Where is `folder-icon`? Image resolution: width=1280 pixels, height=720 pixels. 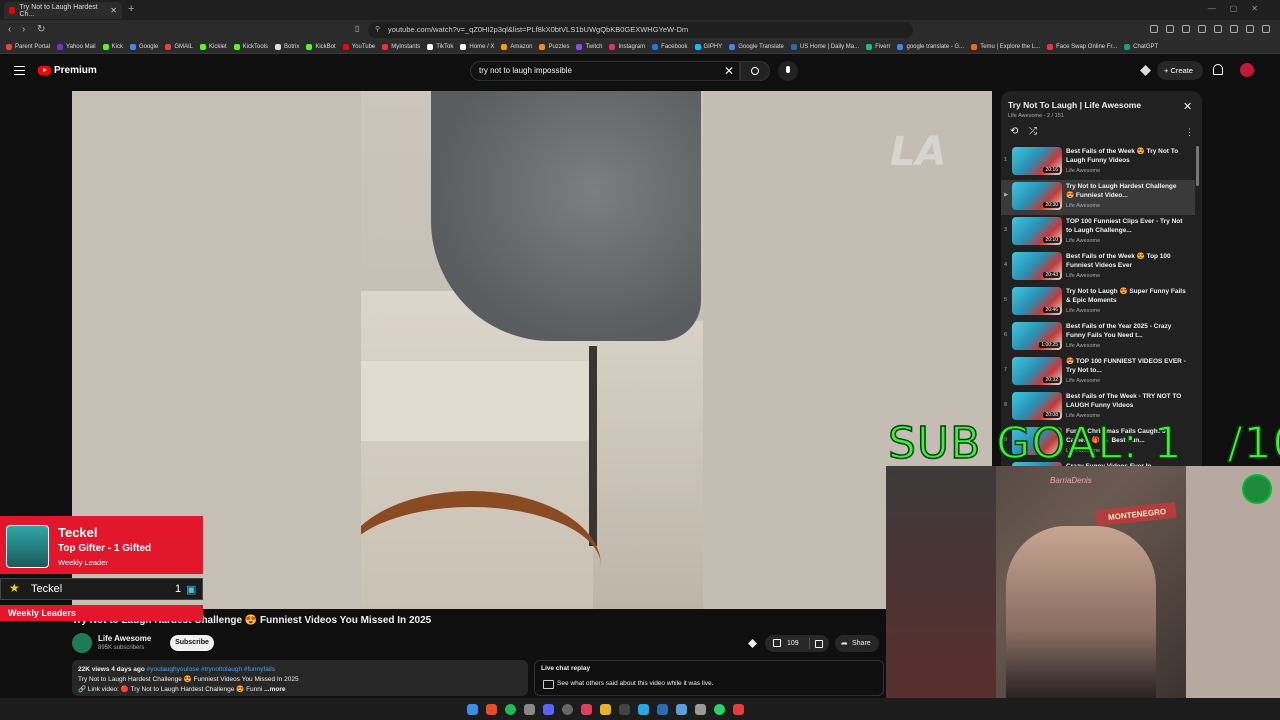
folder-icon is located at coordinates (605, 709).